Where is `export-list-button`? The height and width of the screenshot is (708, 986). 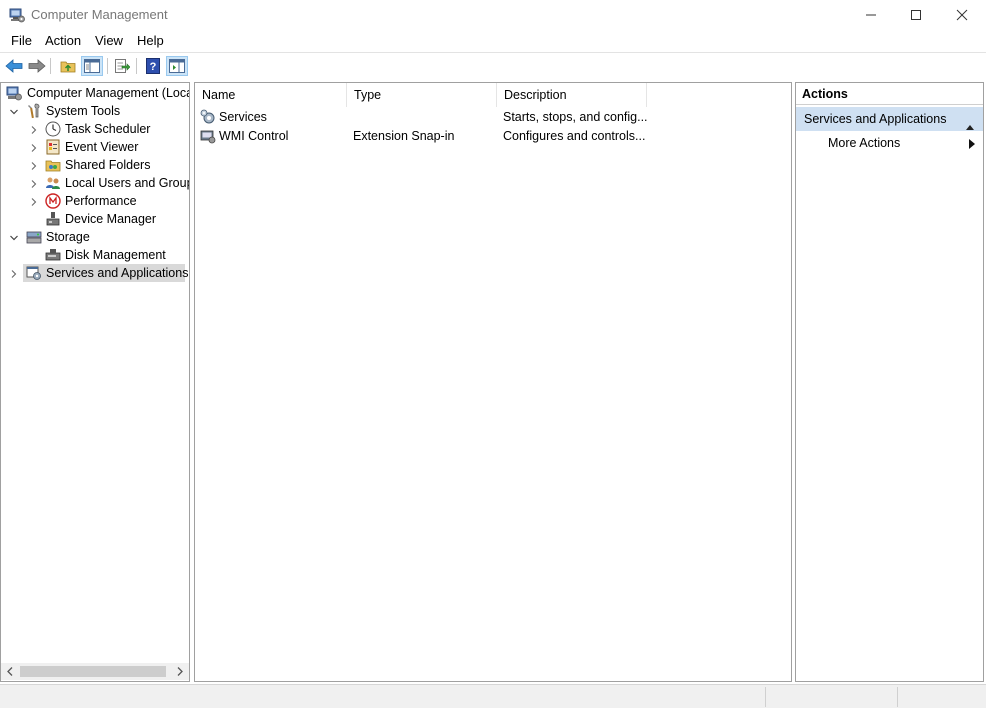 export-list-button is located at coordinates (122, 66).